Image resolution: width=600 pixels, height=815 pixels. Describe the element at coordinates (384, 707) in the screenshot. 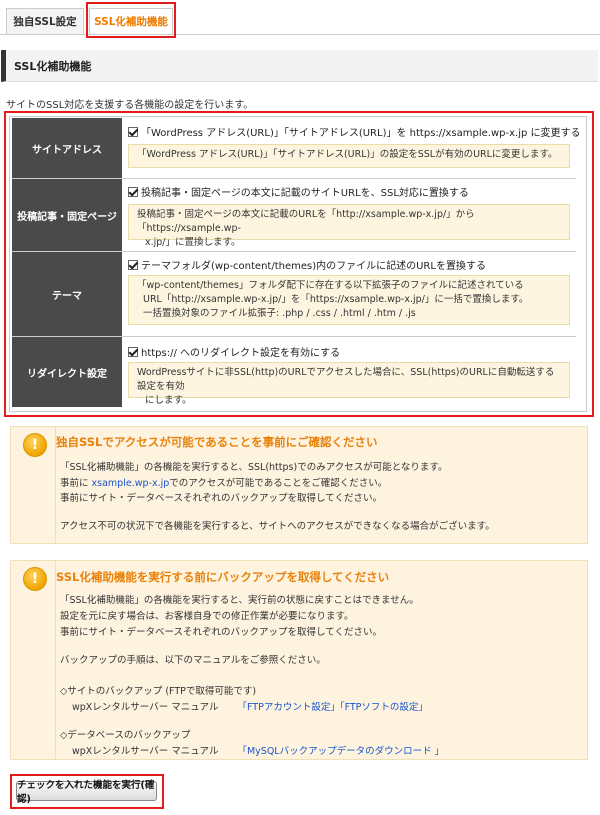

I see `ftp-software-link: 「FTPソフトの設定」` at that location.